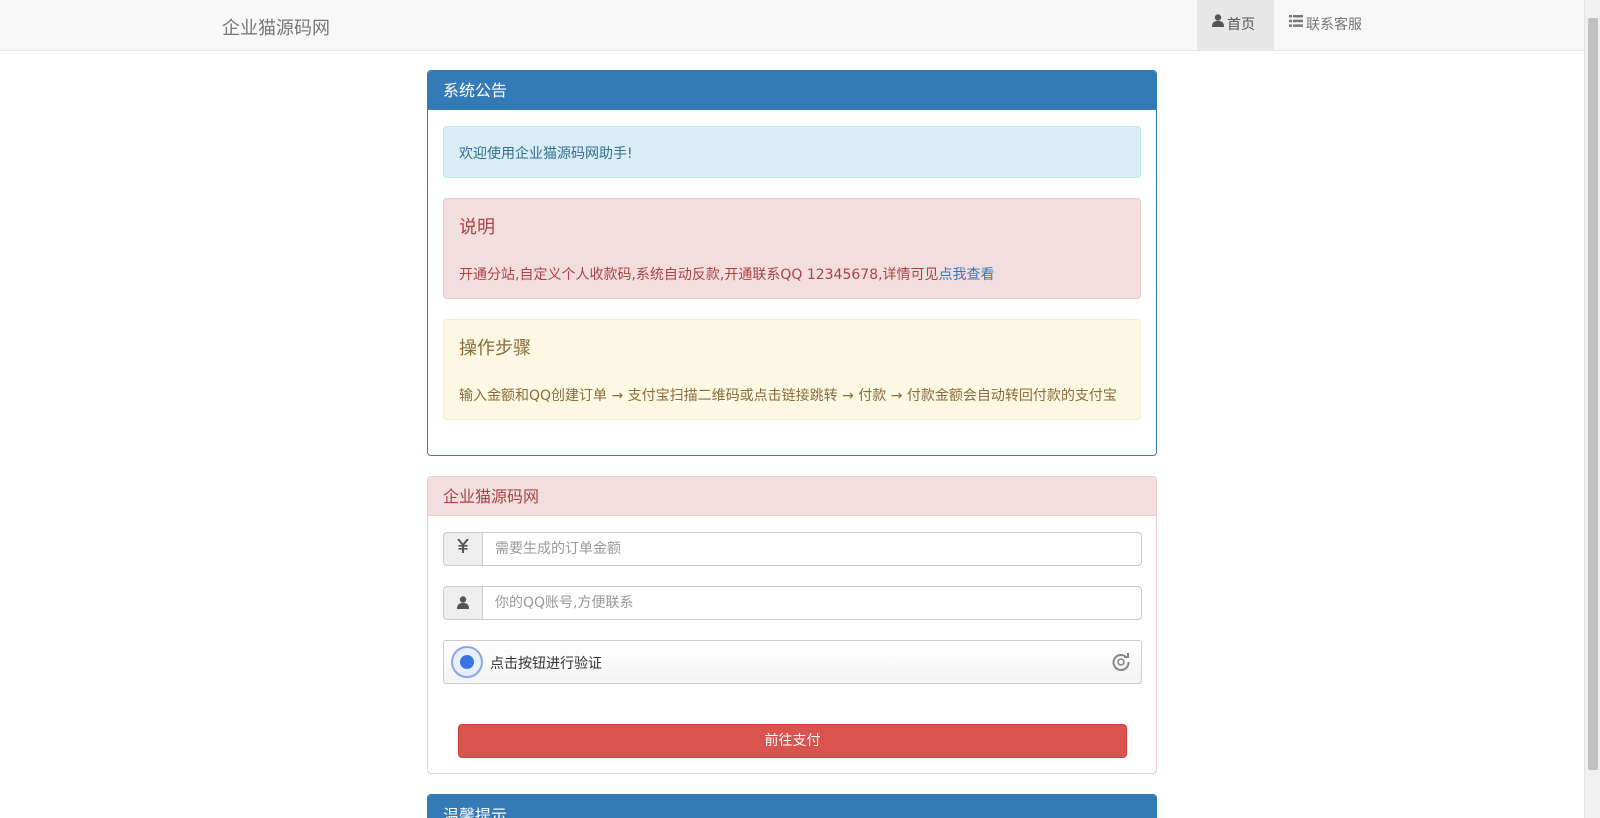  I want to click on refresh-icon, so click(1121, 664).